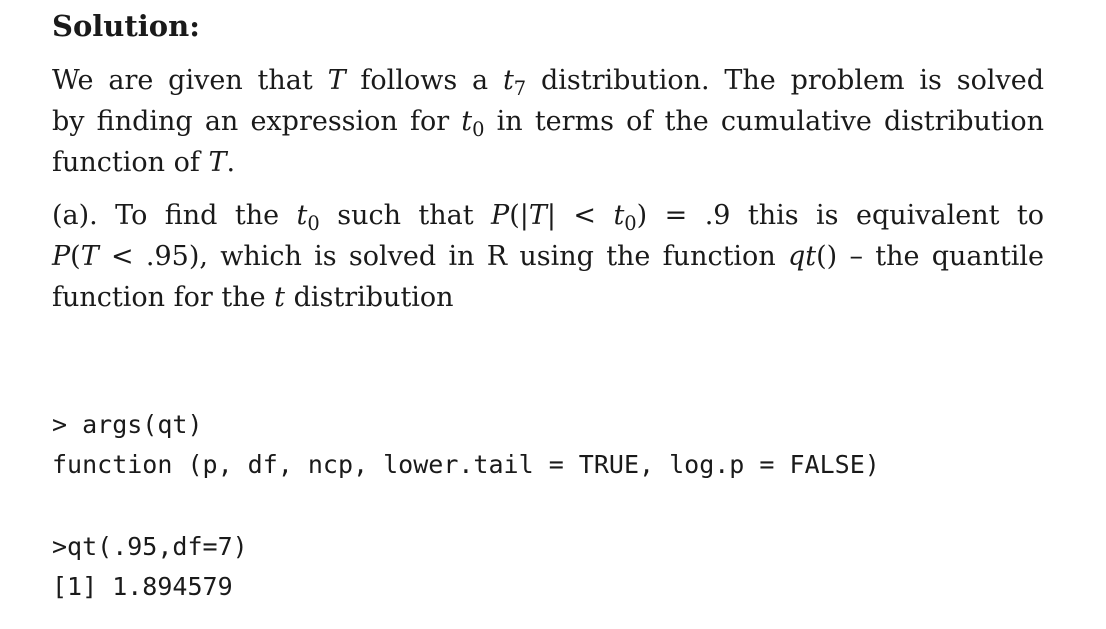 The image size is (1106, 629). Describe the element at coordinates (150, 567) in the screenshot. I see `code-block-qt: >qt(.95,df=7) [1] 1.894579` at that location.